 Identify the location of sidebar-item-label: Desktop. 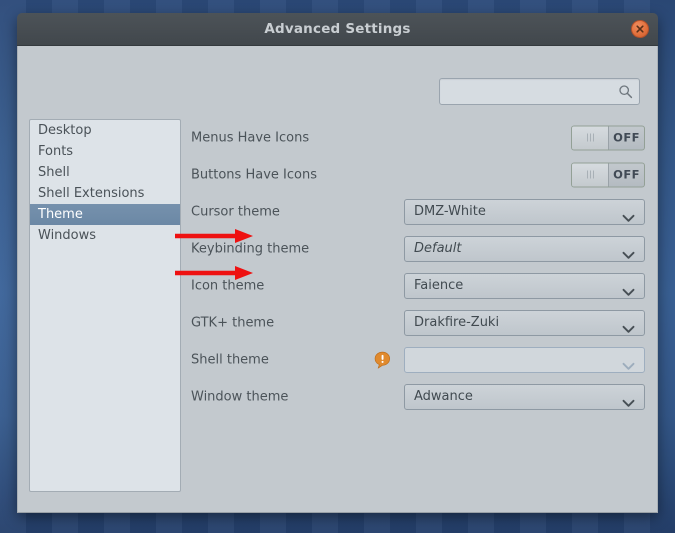
(65, 130).